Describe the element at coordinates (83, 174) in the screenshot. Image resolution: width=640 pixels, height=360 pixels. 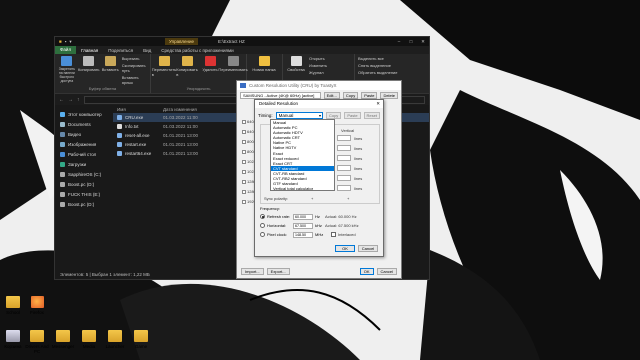
I see `nav-item-drive-c: SapphireOS (C:)` at that location.